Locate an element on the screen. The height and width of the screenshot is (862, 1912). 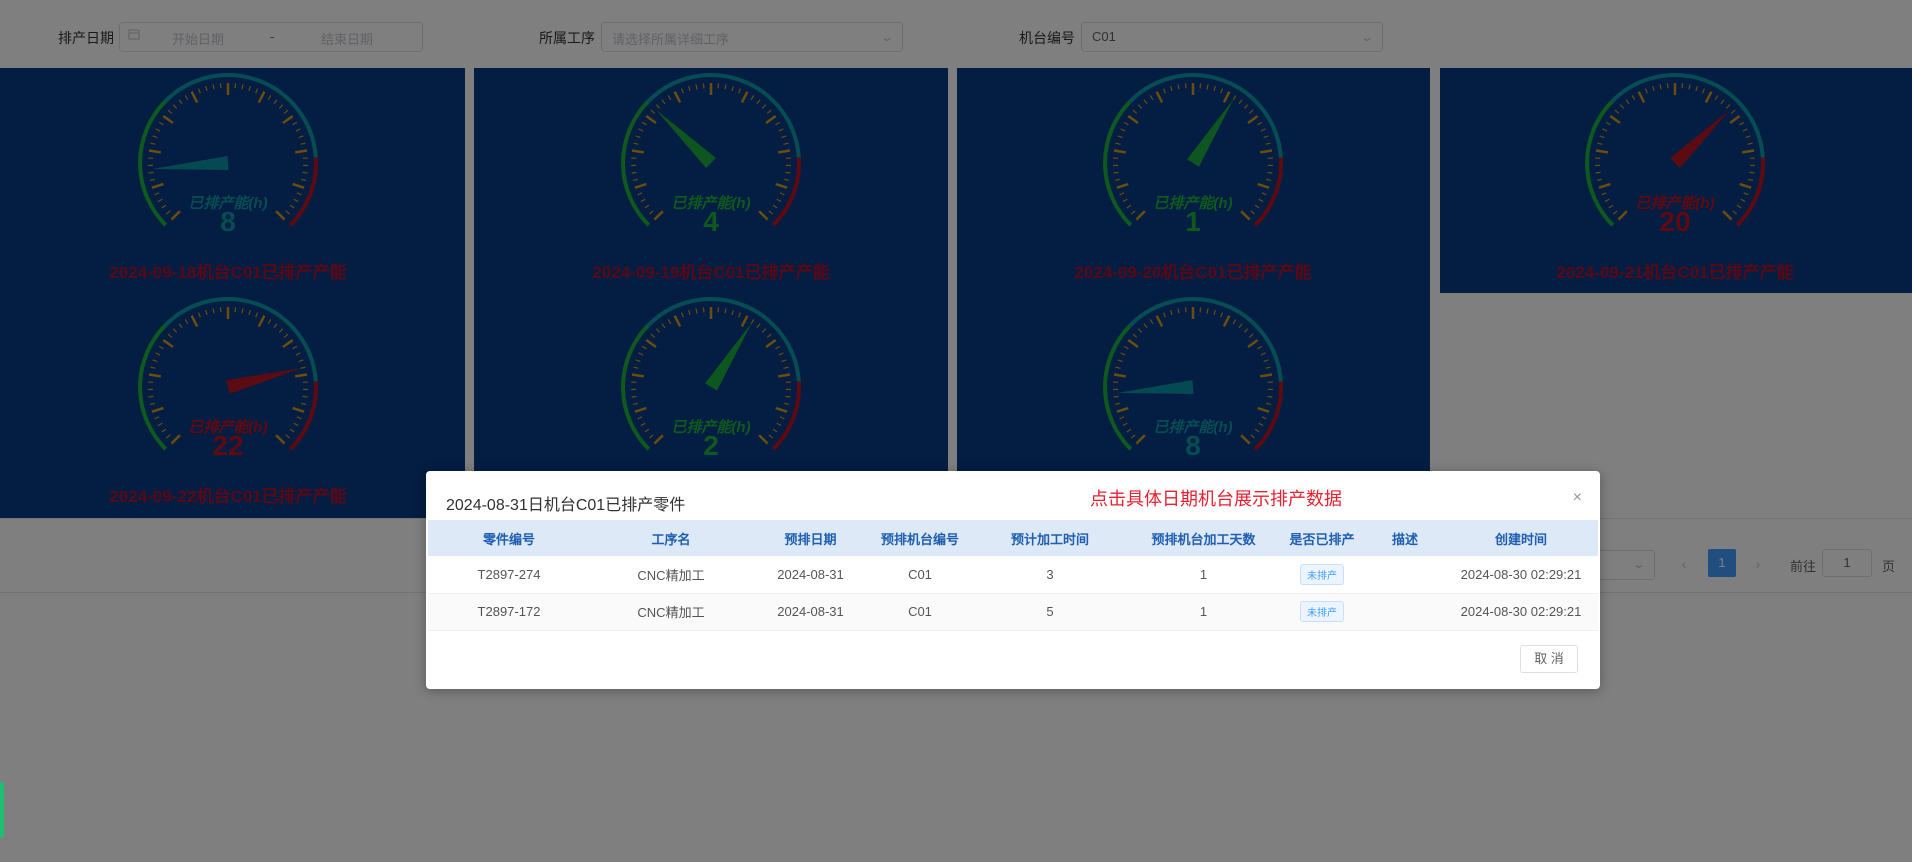
column-header: 预排机台编号 is located at coordinates (920, 538).